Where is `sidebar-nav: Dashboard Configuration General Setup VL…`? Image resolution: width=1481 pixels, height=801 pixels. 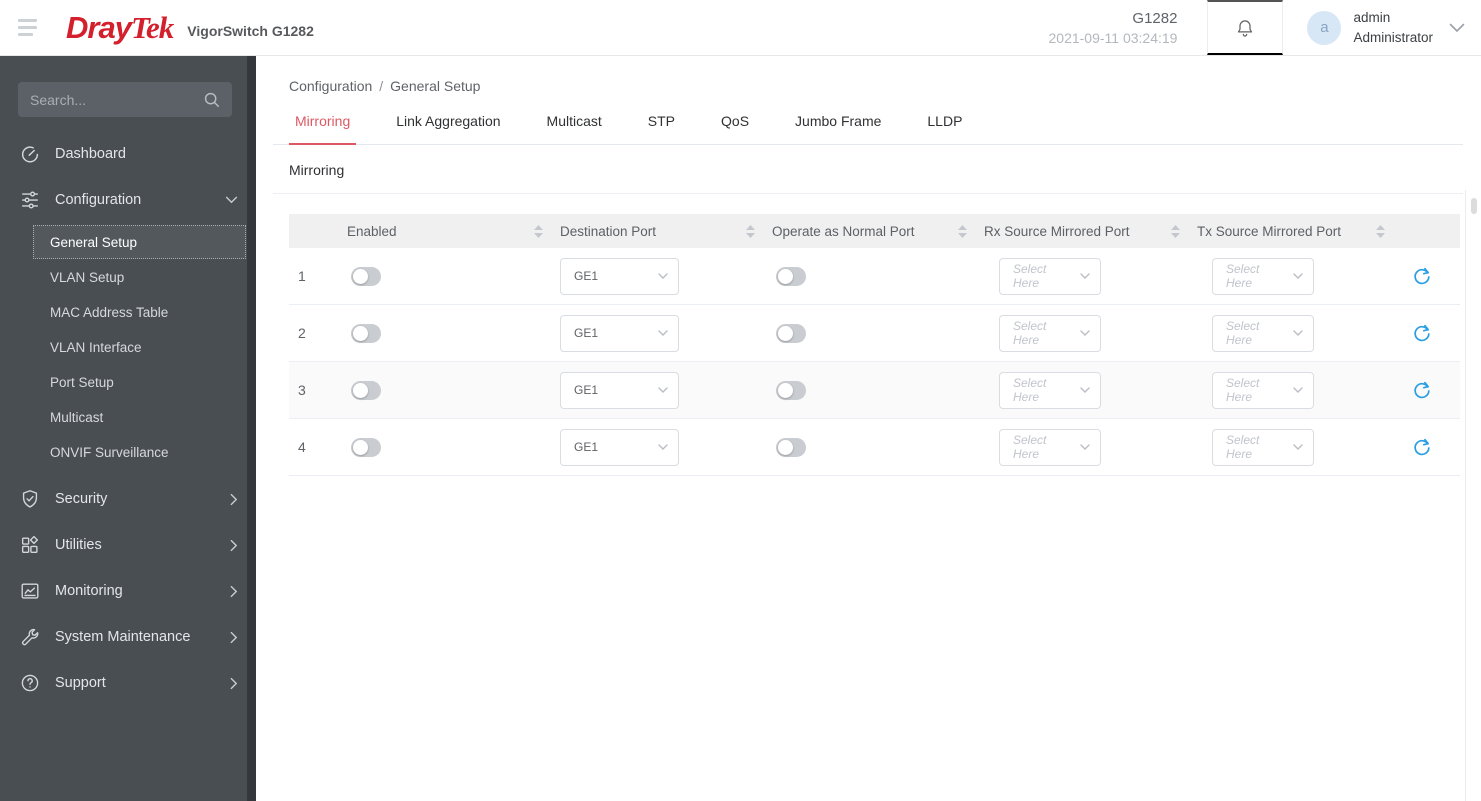 sidebar-nav: Dashboard Configuration General Setup VL… is located at coordinates (128, 418).